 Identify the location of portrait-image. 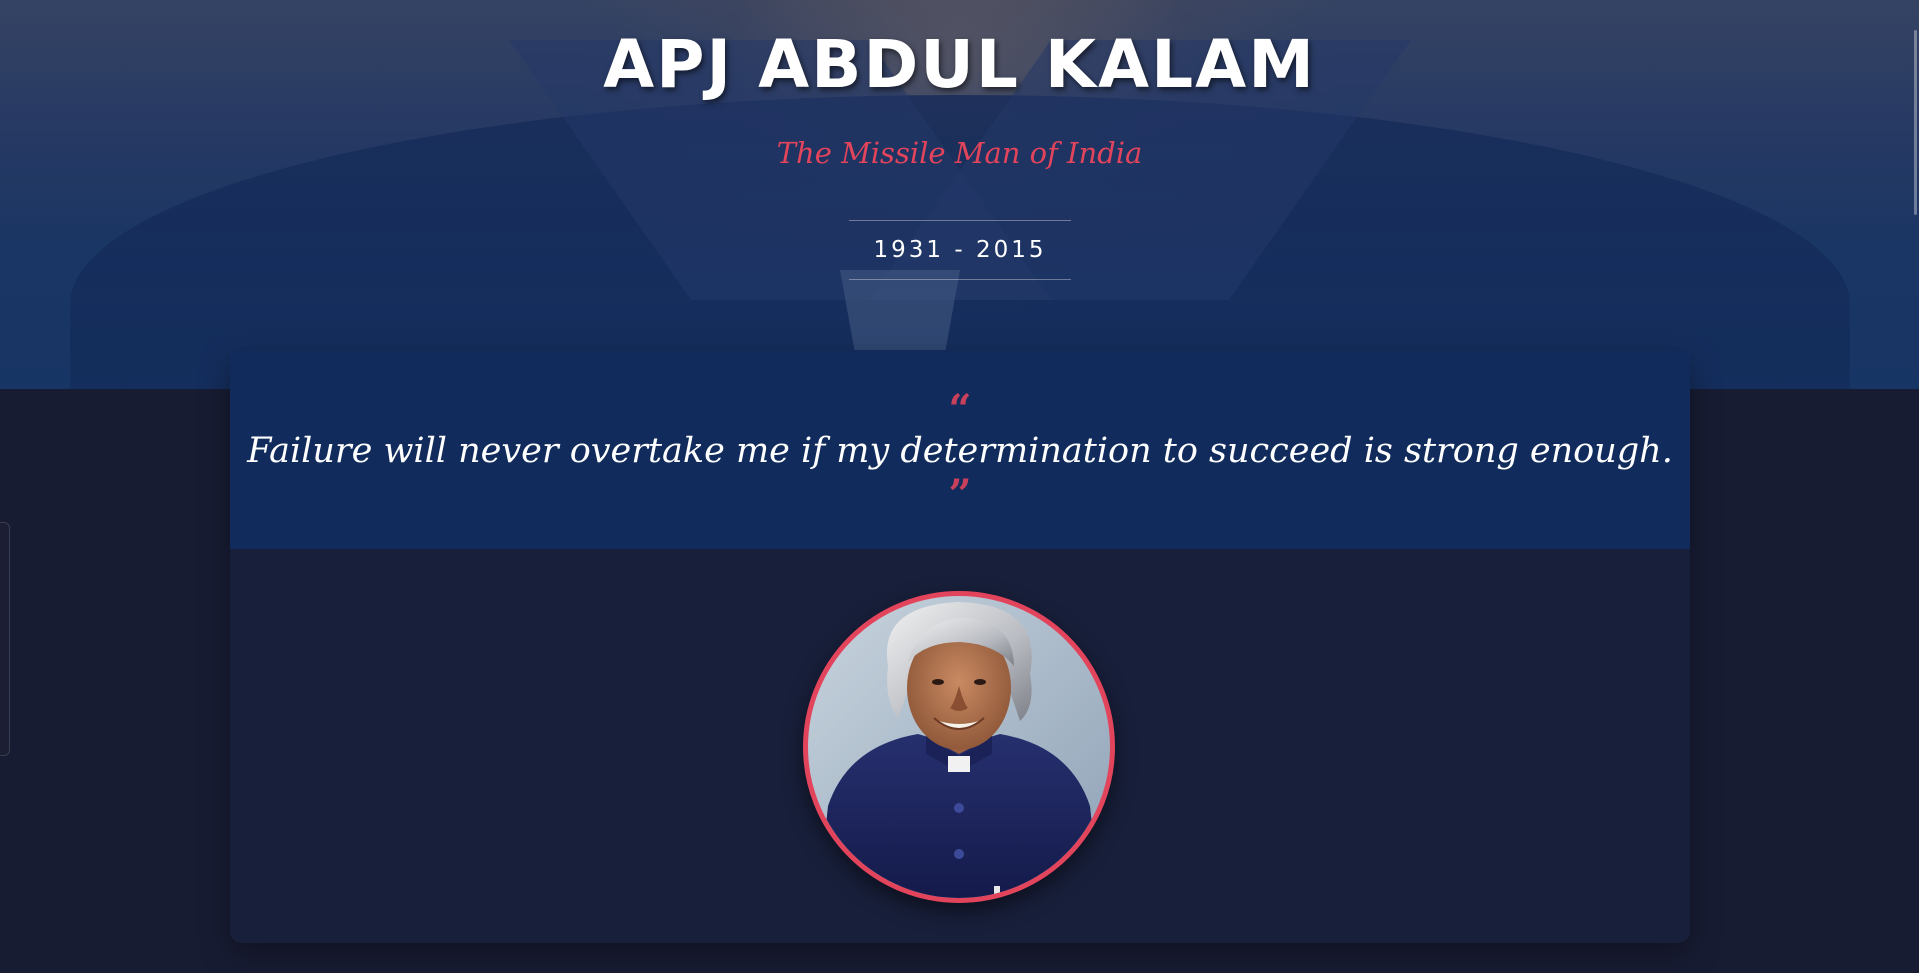
(959, 747).